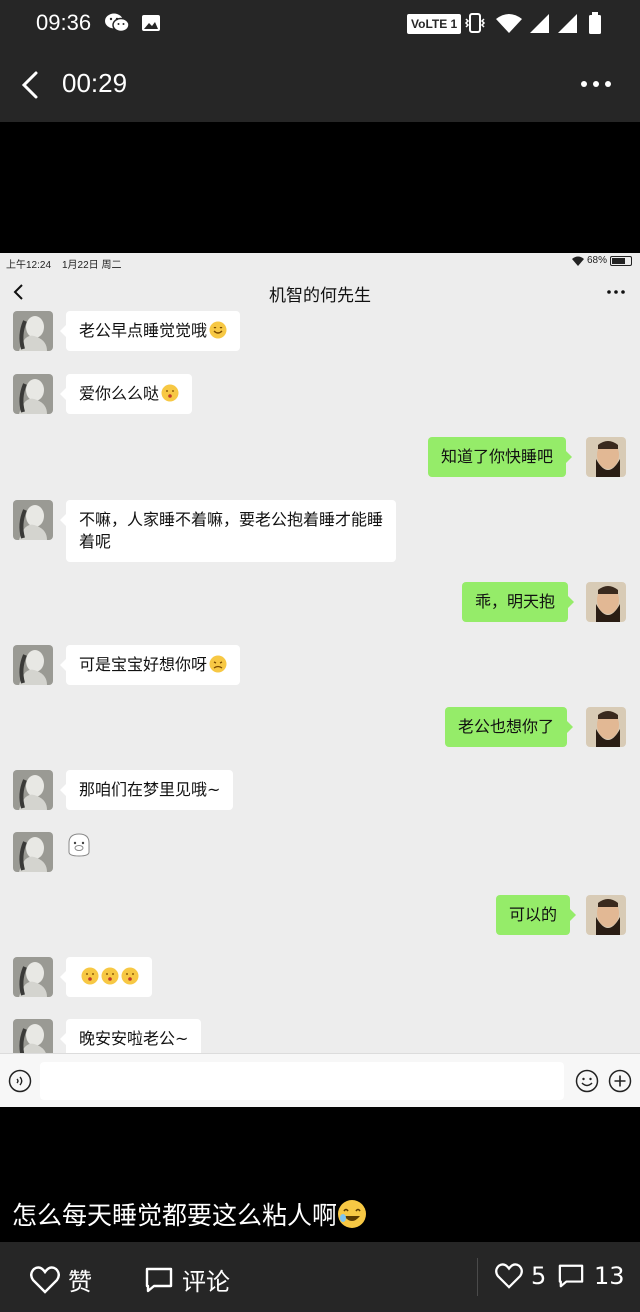 This screenshot has height=1312, width=640. What do you see at coordinates (30, 85) in the screenshot?
I see `chevron-left-icon` at bounding box center [30, 85].